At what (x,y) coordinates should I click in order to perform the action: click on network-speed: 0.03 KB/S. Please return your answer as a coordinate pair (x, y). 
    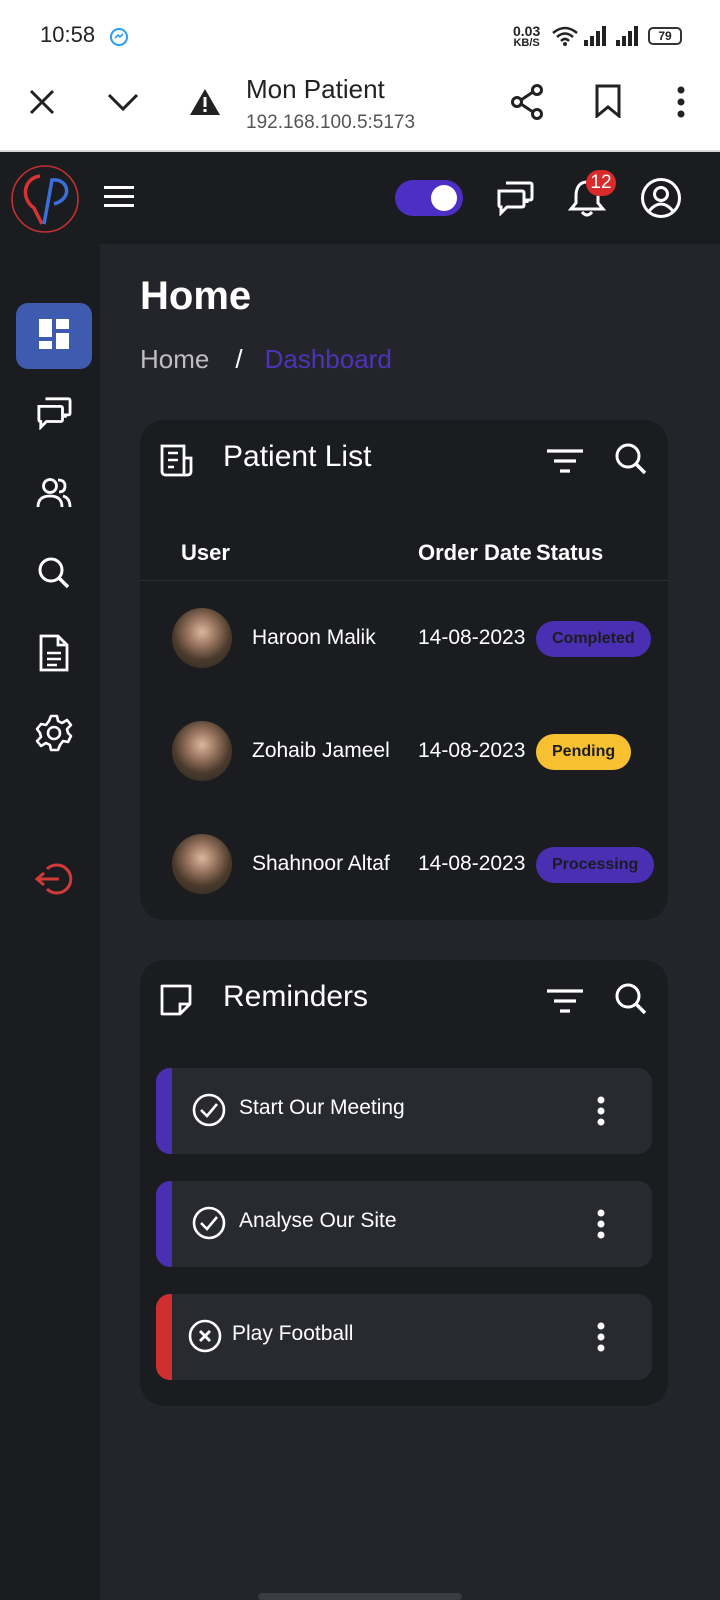
    Looking at the image, I should click on (526, 36).